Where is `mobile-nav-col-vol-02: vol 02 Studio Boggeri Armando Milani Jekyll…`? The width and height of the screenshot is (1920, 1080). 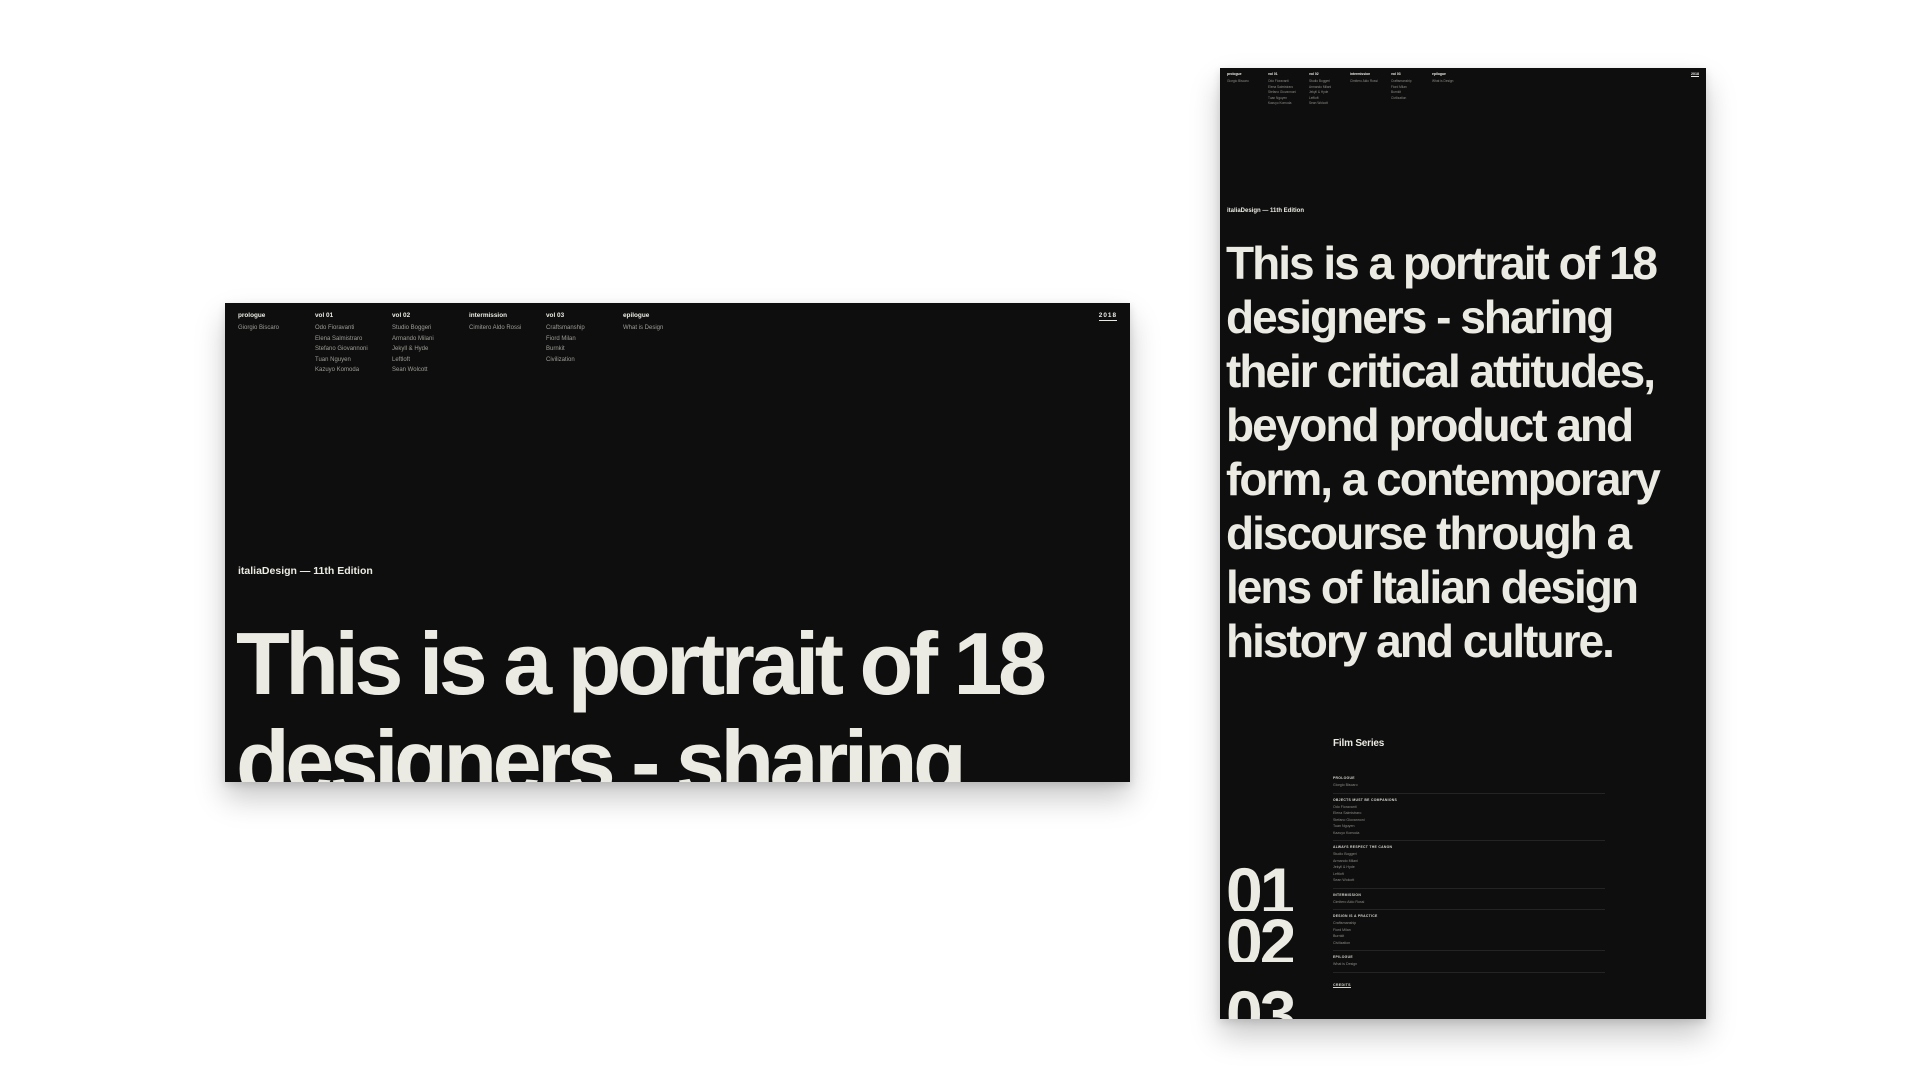
mobile-nav-col-vol-02: vol 02 Studio Boggeri Armando Milani Jekyll… is located at coordinates (1329, 89).